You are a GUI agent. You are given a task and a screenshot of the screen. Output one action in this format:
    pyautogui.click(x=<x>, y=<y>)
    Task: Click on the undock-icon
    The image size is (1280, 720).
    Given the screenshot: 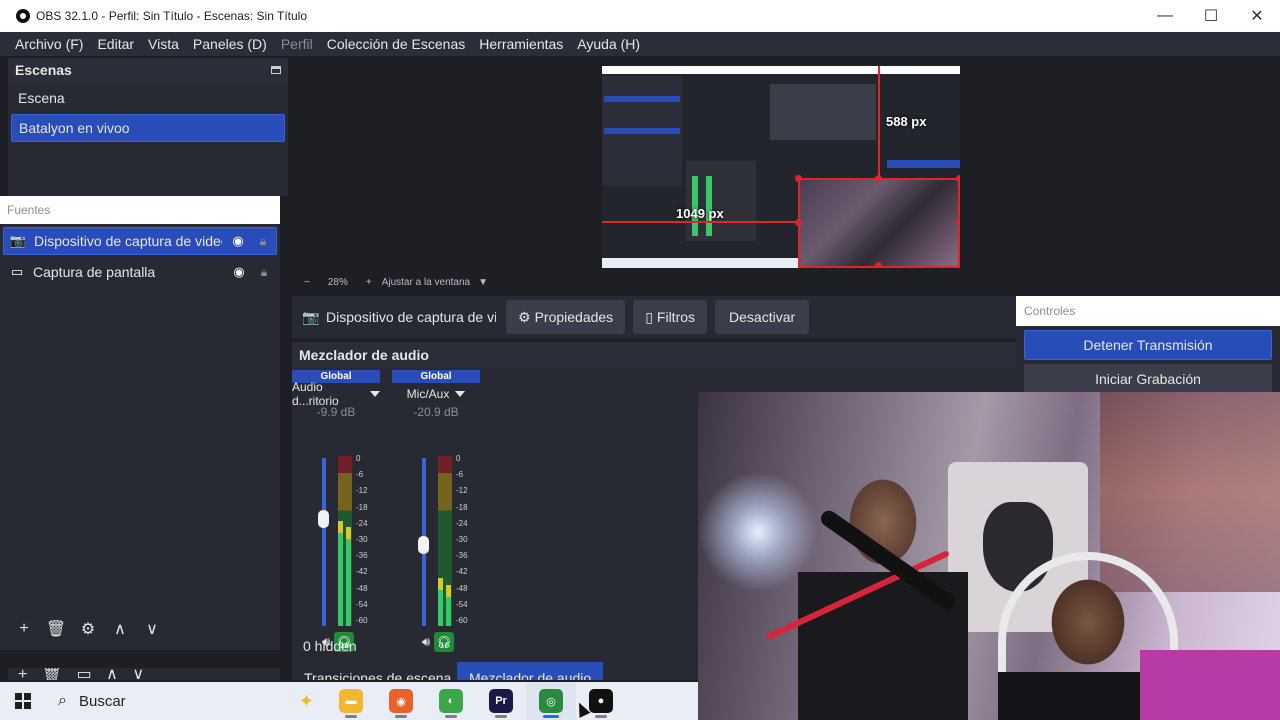 What is the action you would take?
    pyautogui.click(x=276, y=70)
    